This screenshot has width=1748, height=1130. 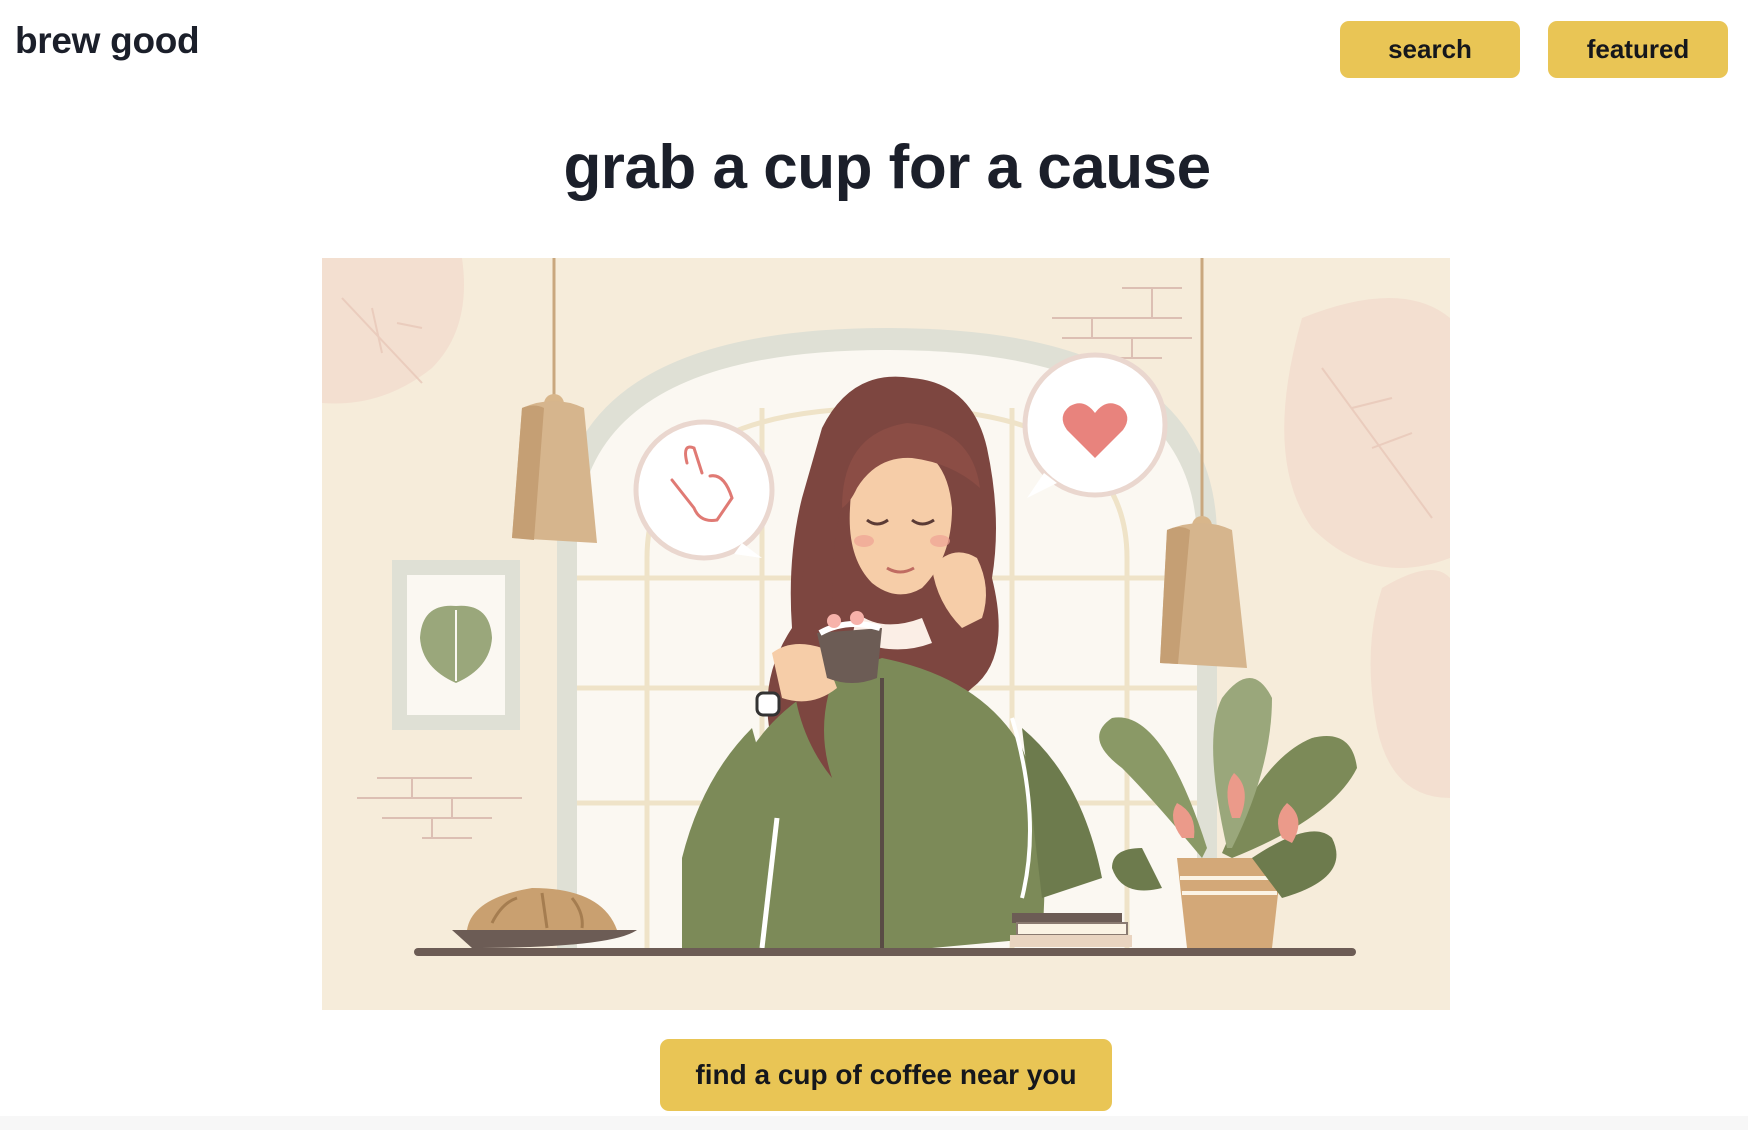 What do you see at coordinates (1430, 49) in the screenshot?
I see `search-button: search` at bounding box center [1430, 49].